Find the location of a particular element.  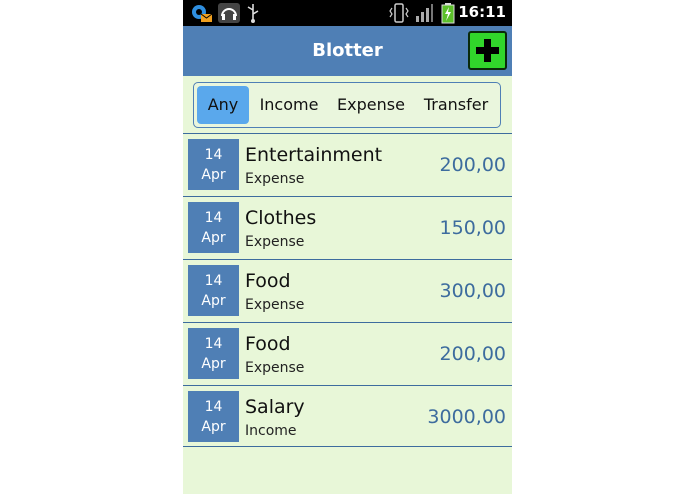

list-divider is located at coordinates (347, 446).